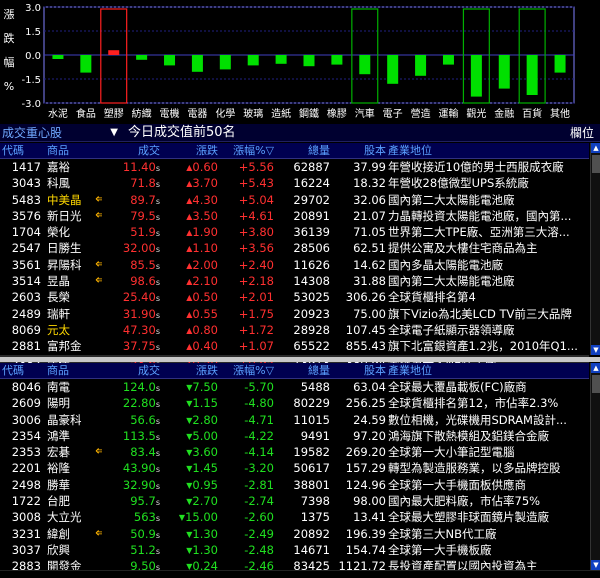 The width and height of the screenshot is (600, 578). What do you see at coordinates (170, 60) in the screenshot?
I see `bar-電機` at bounding box center [170, 60].